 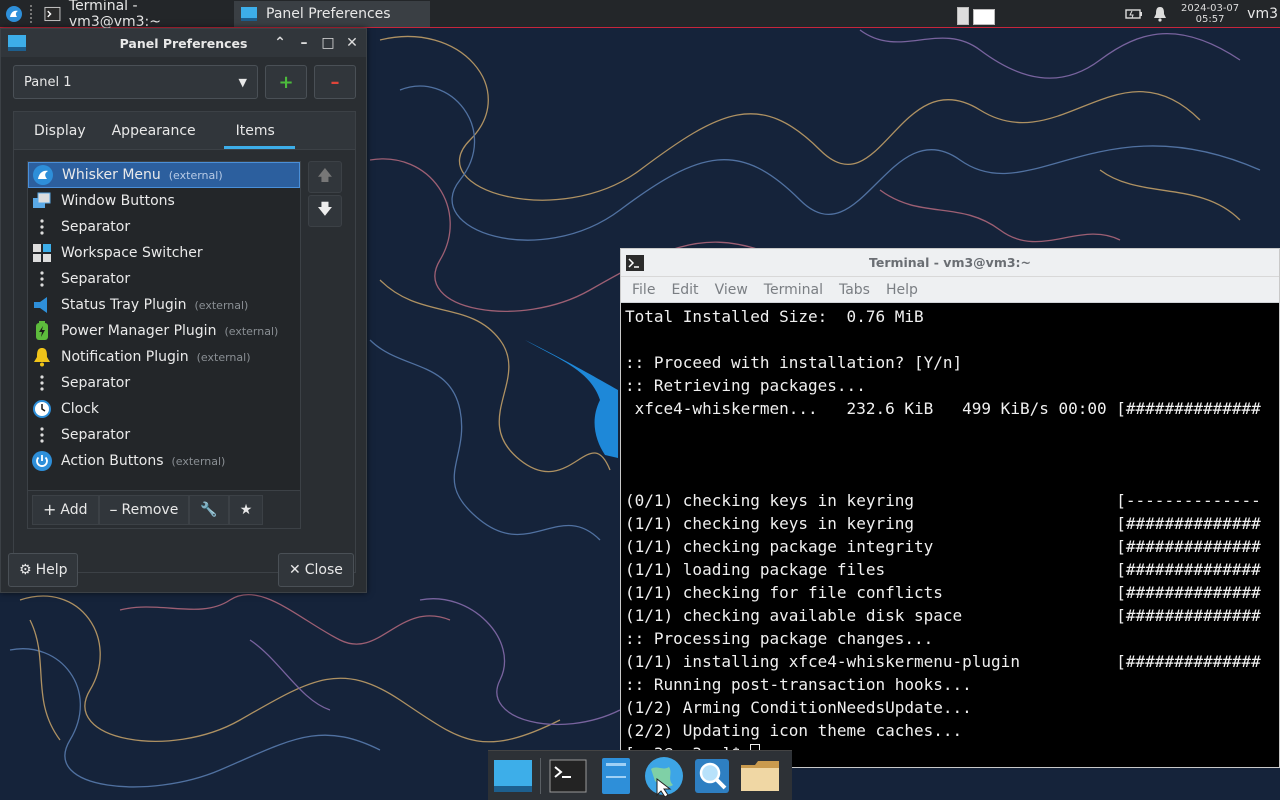 What do you see at coordinates (794, 362) in the screenshot?
I see `terminal-line: :: Proceed with installation? [Y/n]` at bounding box center [794, 362].